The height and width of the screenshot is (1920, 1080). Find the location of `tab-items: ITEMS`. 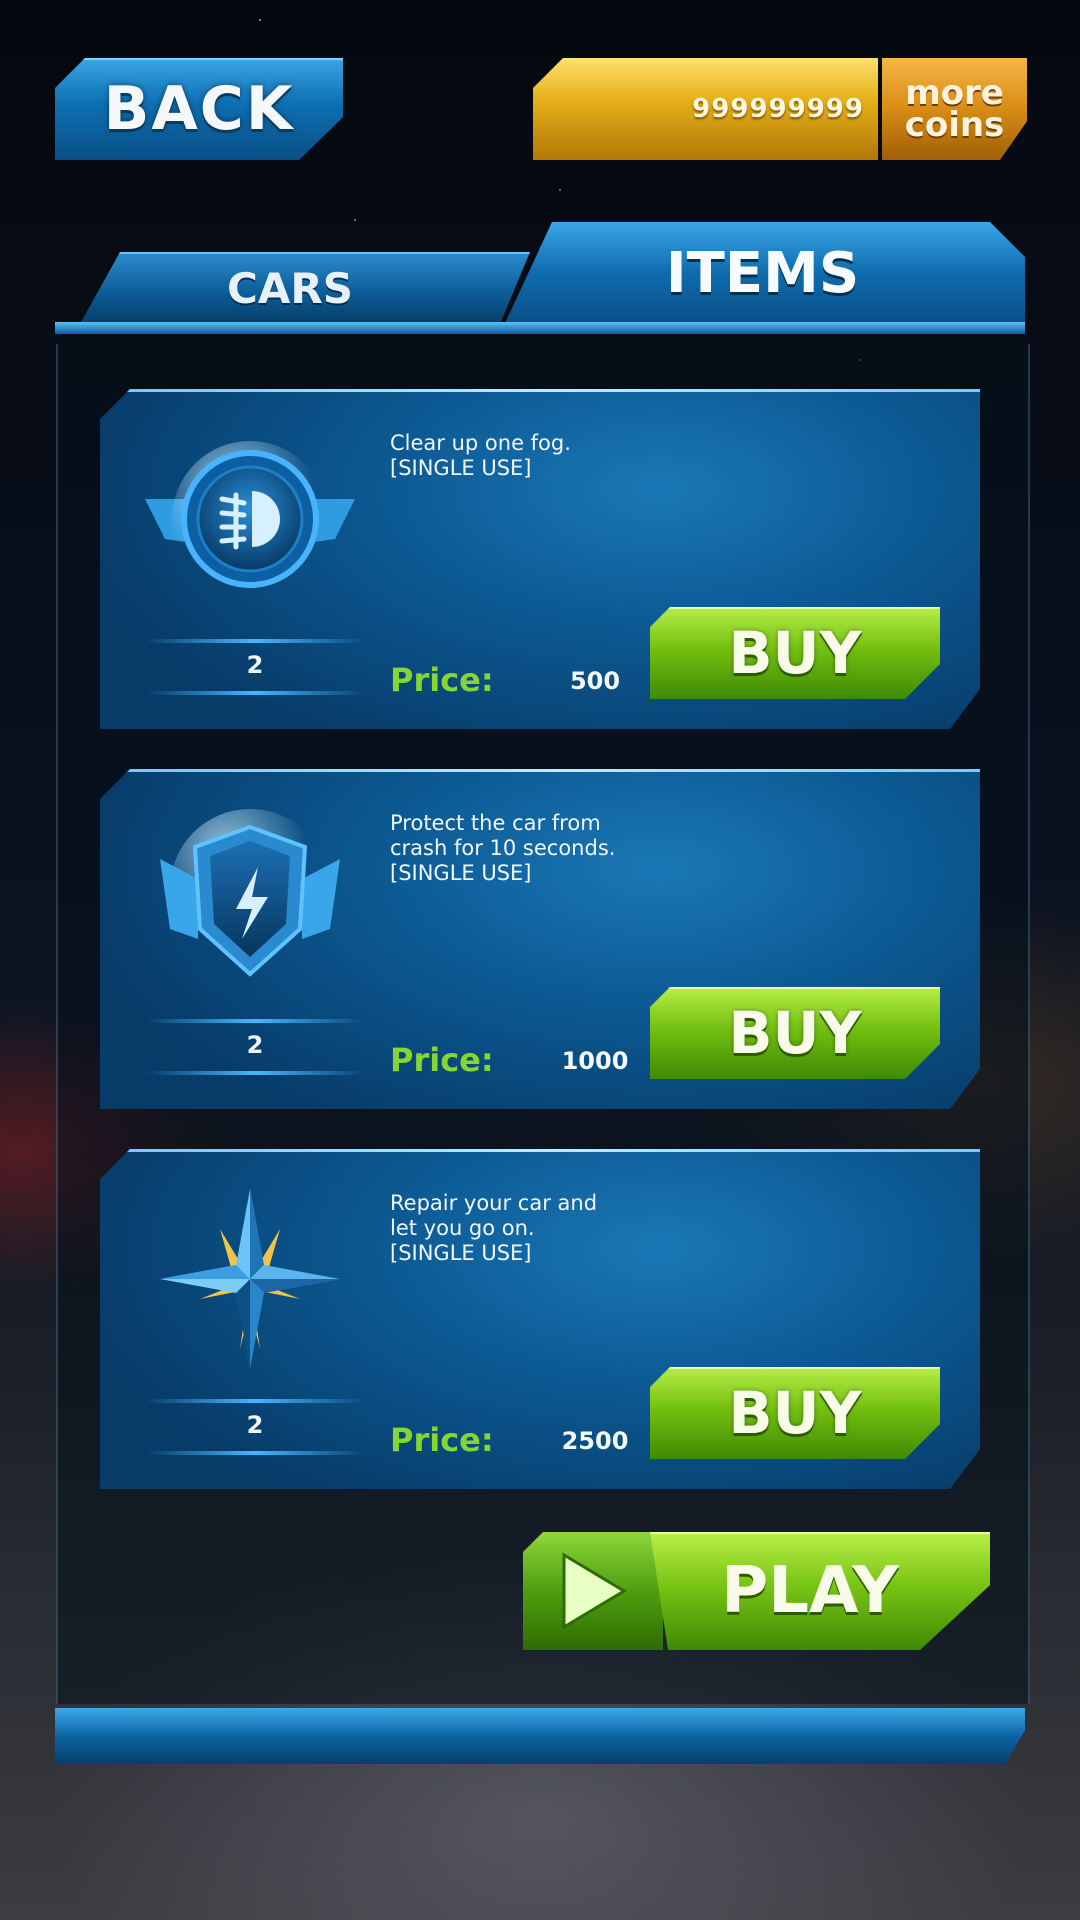

tab-items: ITEMS is located at coordinates (762, 278).